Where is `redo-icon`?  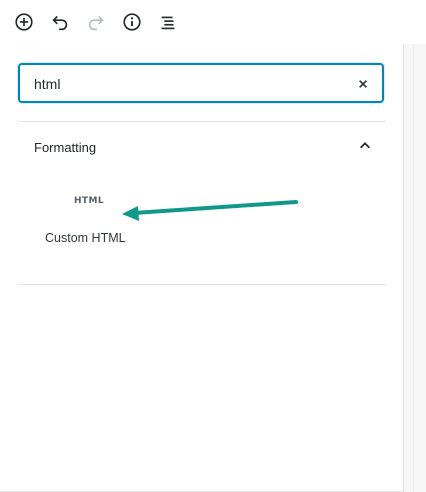 redo-icon is located at coordinates (96, 23).